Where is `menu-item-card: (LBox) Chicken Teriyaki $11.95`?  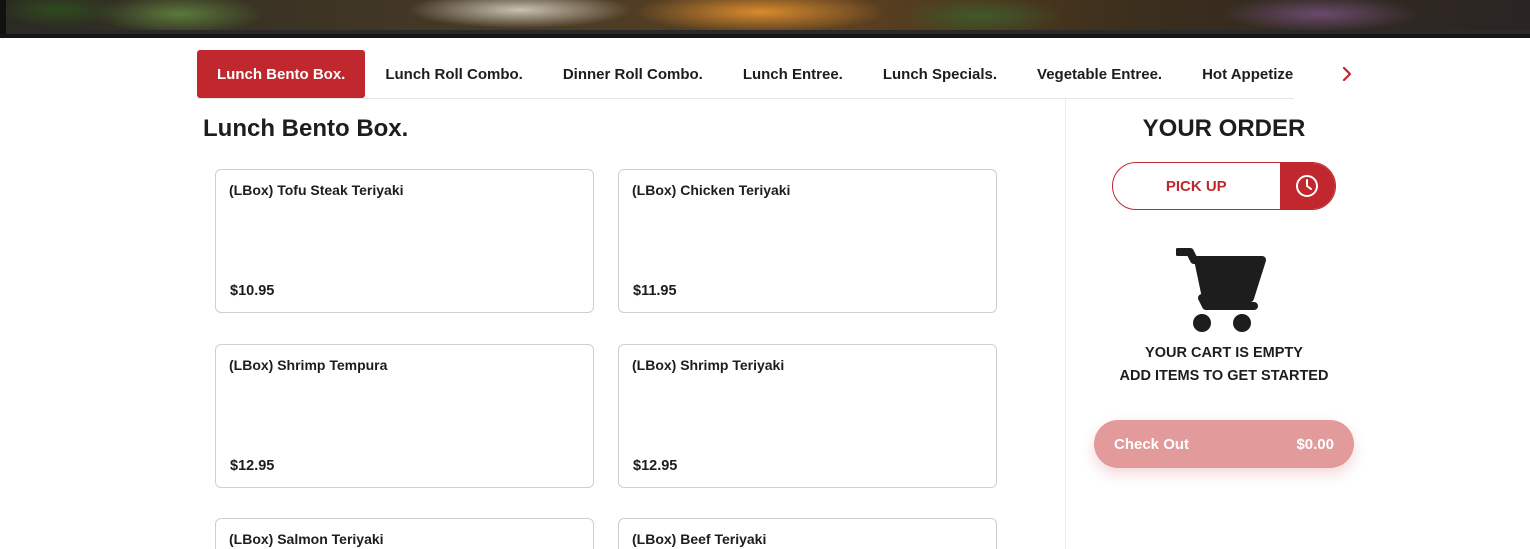
menu-item-card: (LBox) Chicken Teriyaki $11.95 is located at coordinates (807, 241).